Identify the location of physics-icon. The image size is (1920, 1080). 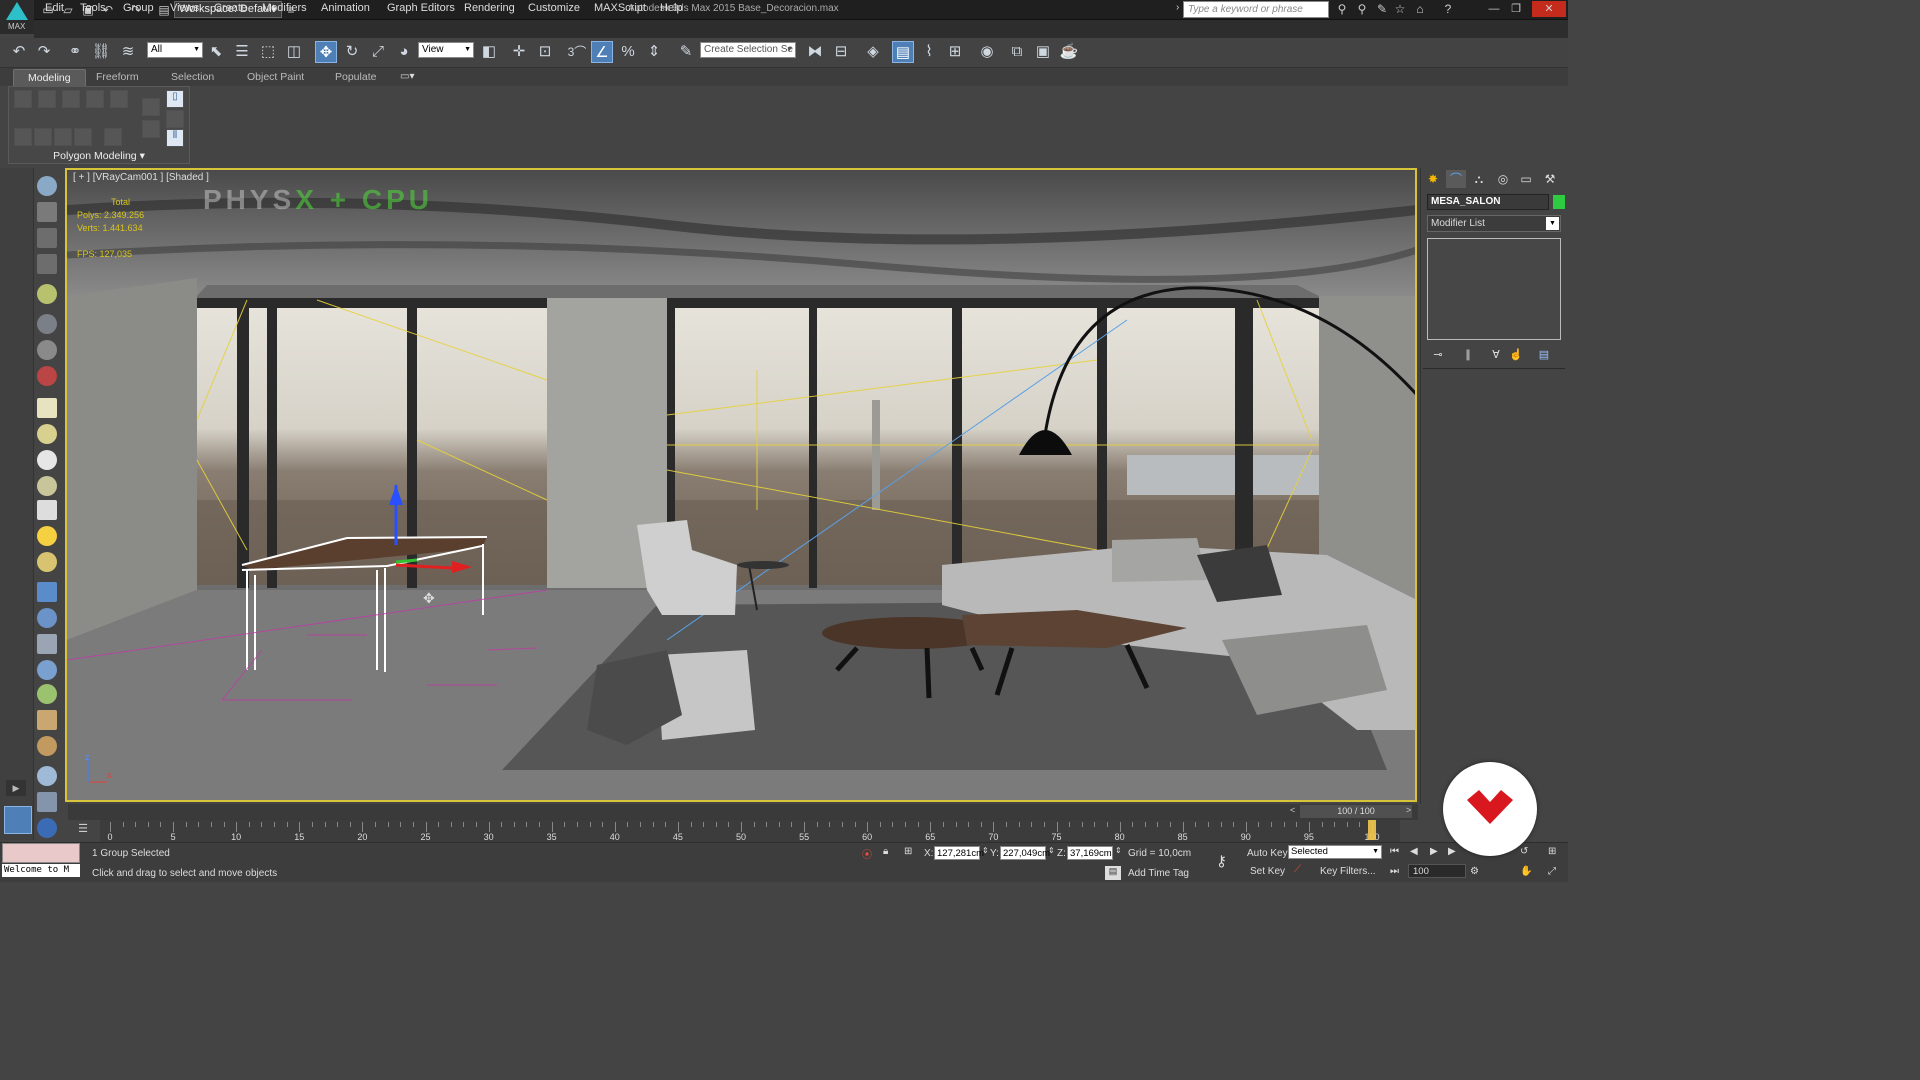
(47, 670).